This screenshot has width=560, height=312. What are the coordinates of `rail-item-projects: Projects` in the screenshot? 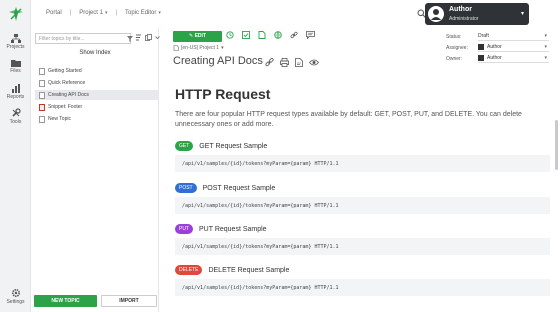 It's located at (15, 42).